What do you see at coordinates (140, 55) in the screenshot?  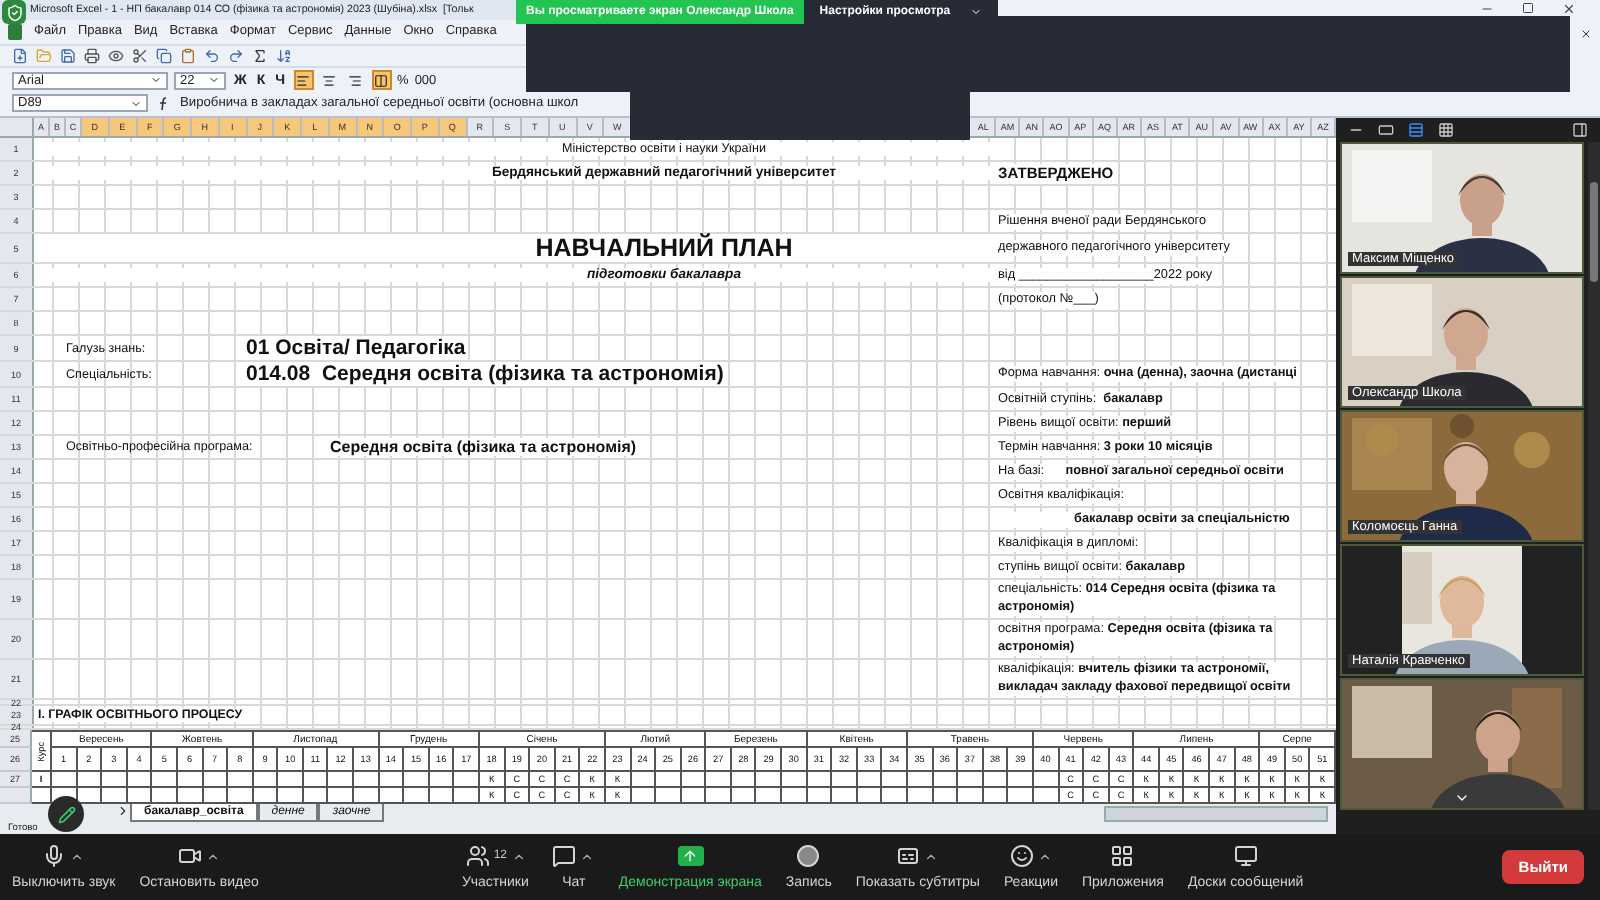 I see `cut-icon` at bounding box center [140, 55].